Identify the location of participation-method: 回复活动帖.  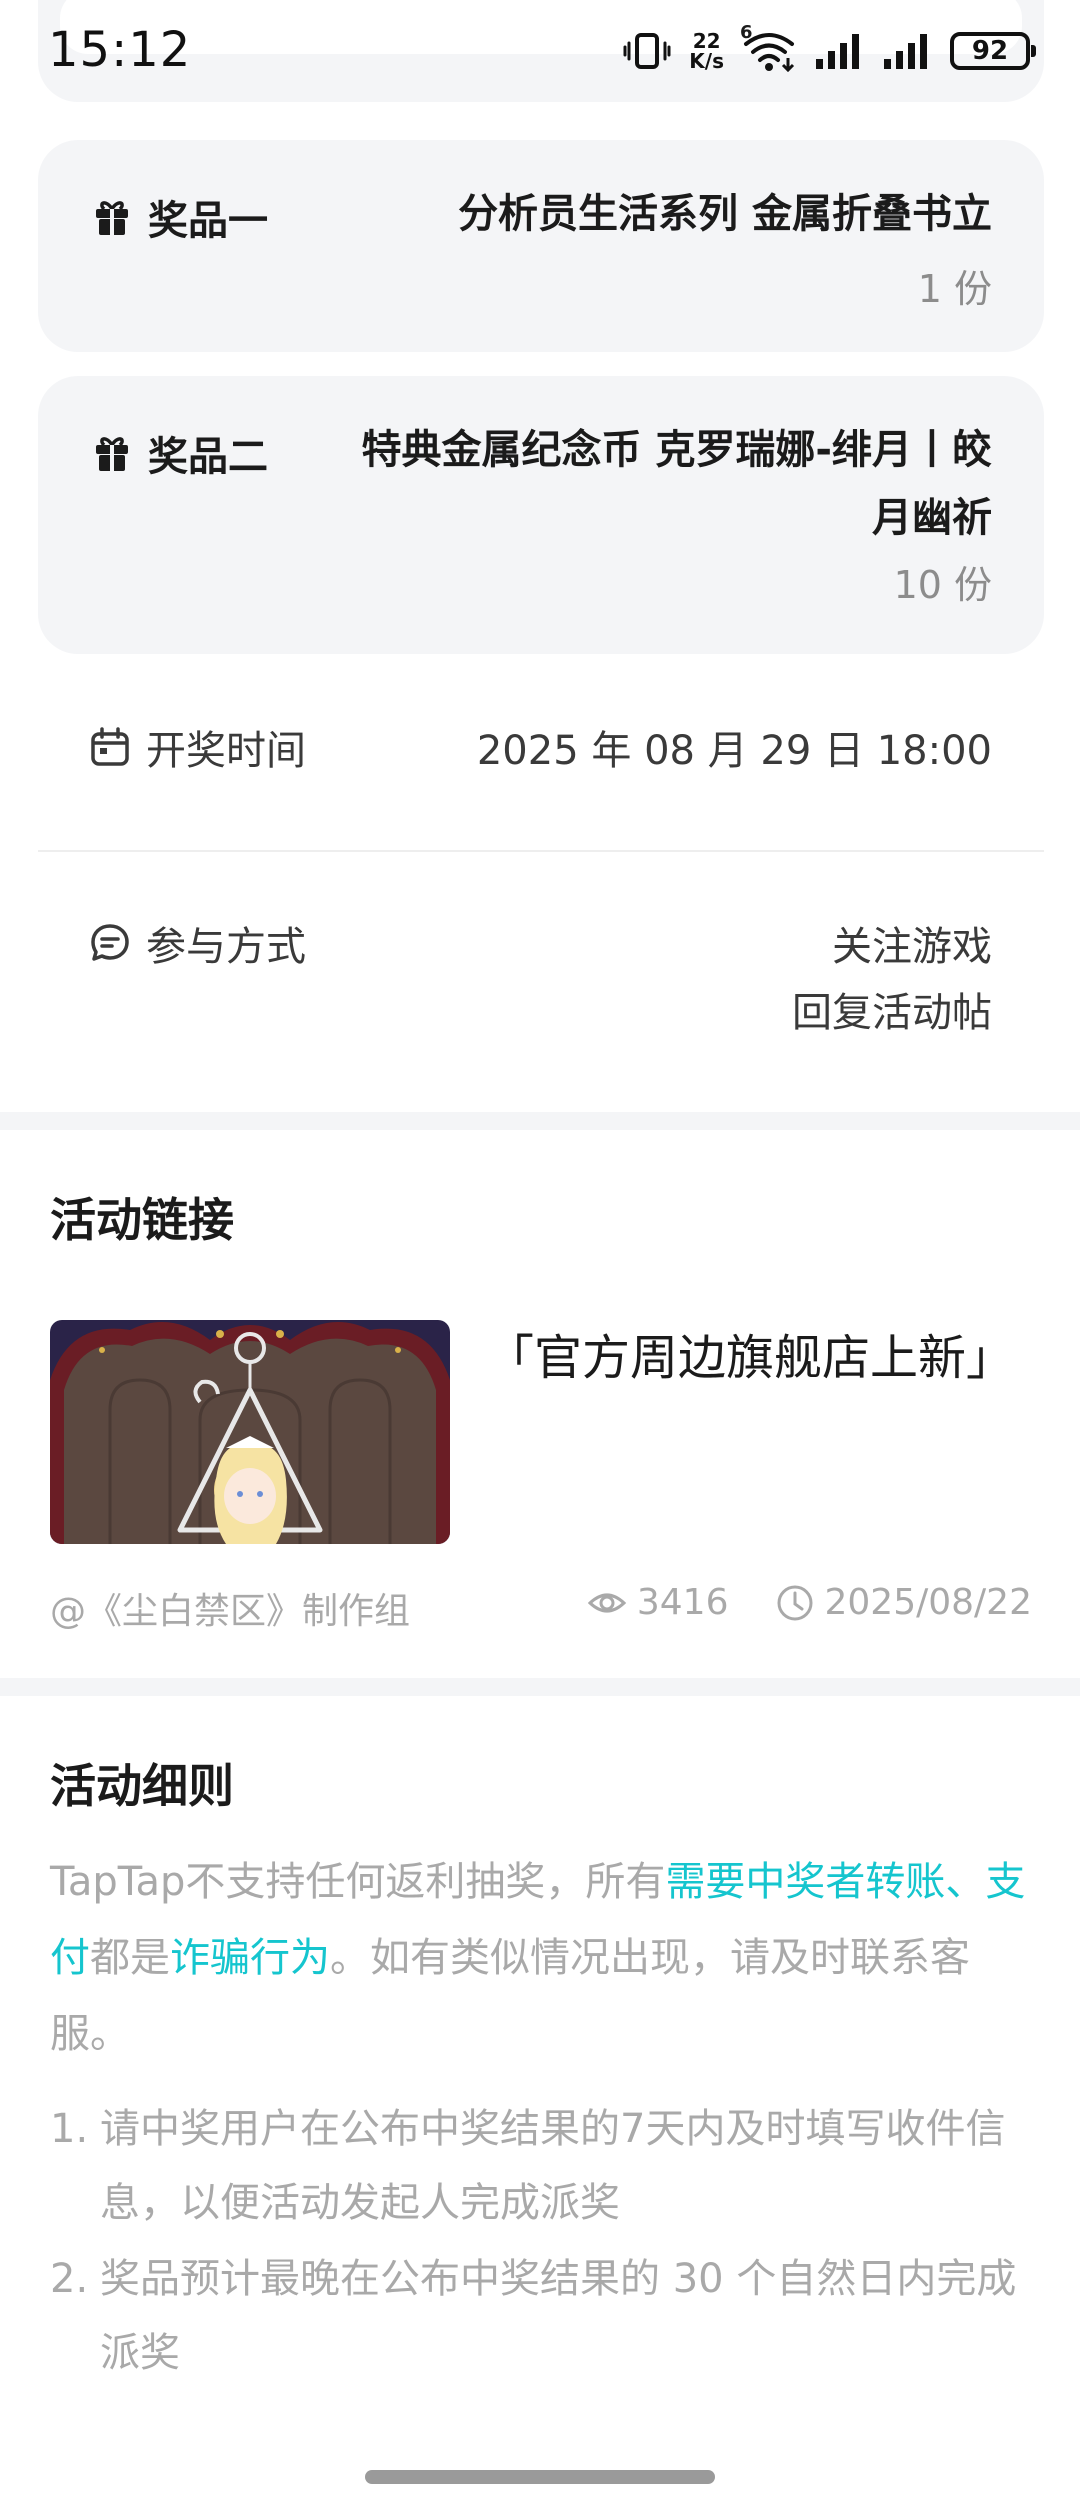
(892, 1013).